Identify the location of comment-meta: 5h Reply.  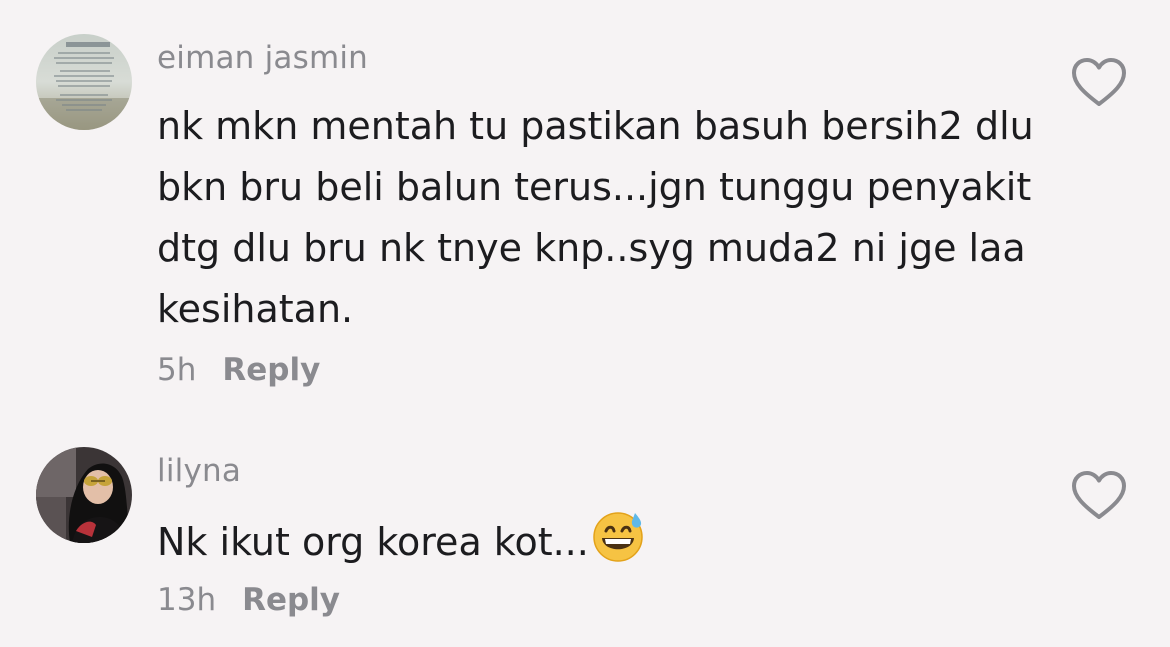
(238, 370).